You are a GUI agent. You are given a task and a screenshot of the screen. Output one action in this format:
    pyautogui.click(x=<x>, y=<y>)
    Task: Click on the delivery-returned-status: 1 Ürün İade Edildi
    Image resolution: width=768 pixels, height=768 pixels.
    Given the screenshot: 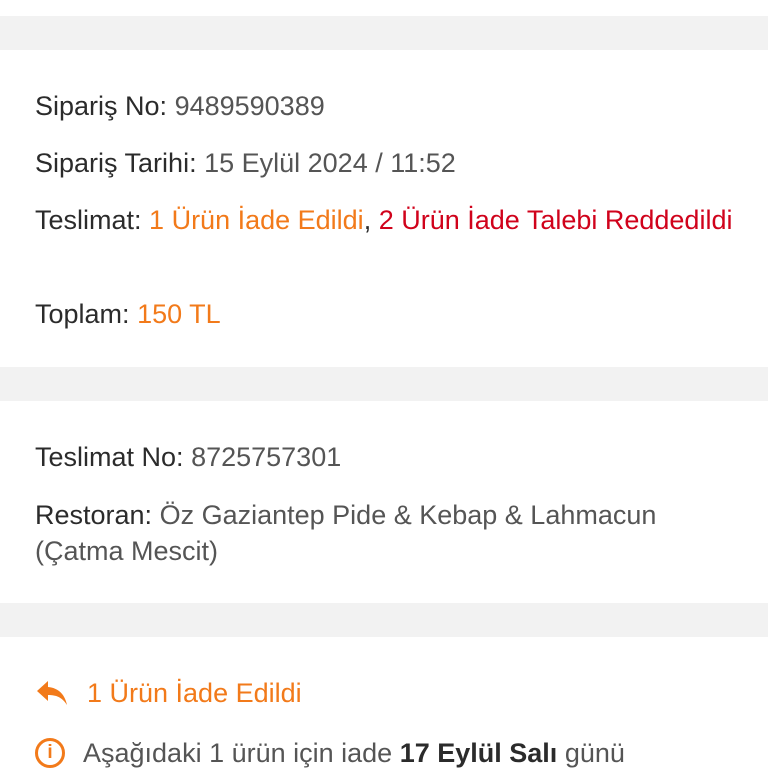 What is the action you would take?
    pyautogui.click(x=256, y=220)
    